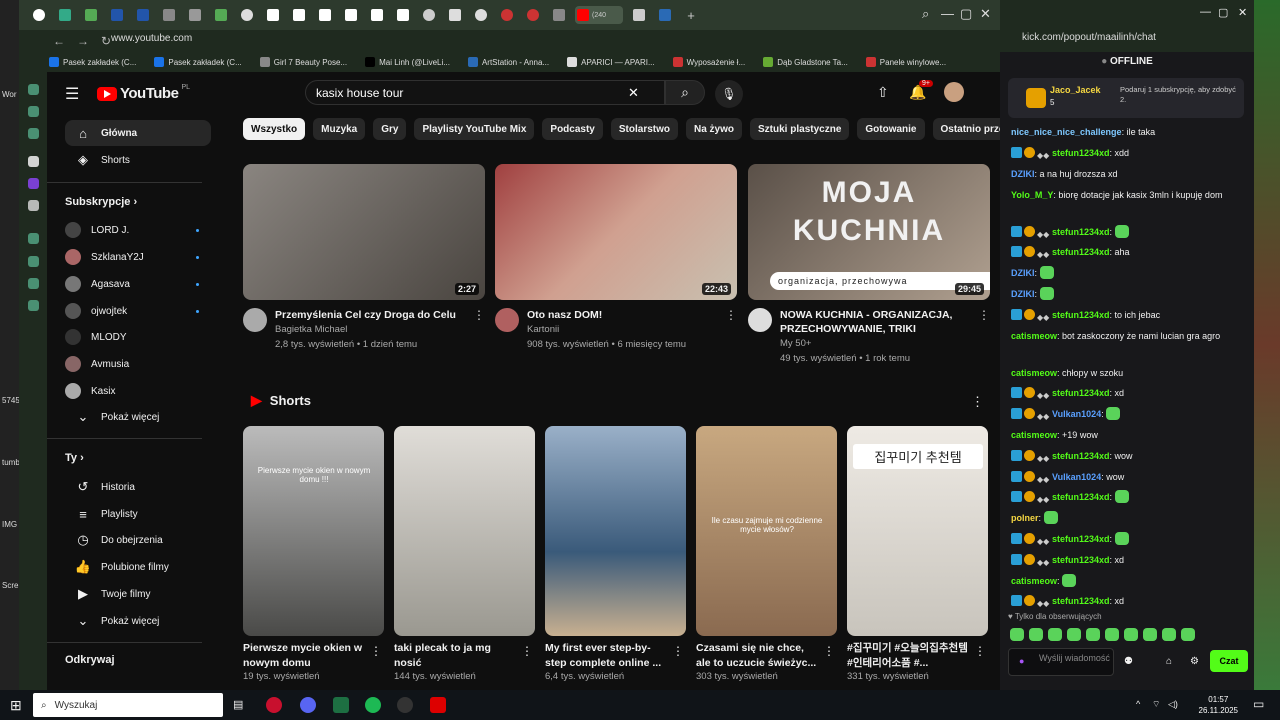 This screenshot has height=720, width=1280. Describe the element at coordinates (106, 41) in the screenshot. I see `reload-icon: ↻` at that location.